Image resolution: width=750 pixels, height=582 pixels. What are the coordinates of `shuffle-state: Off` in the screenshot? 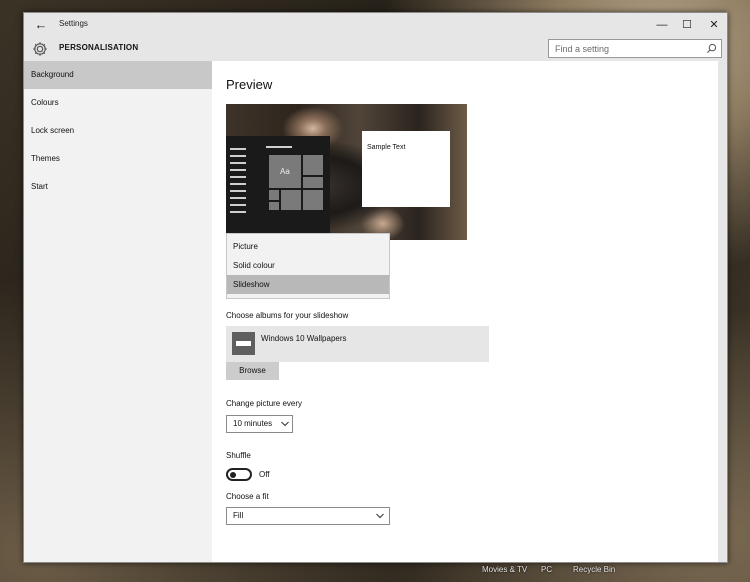 It's located at (264, 474).